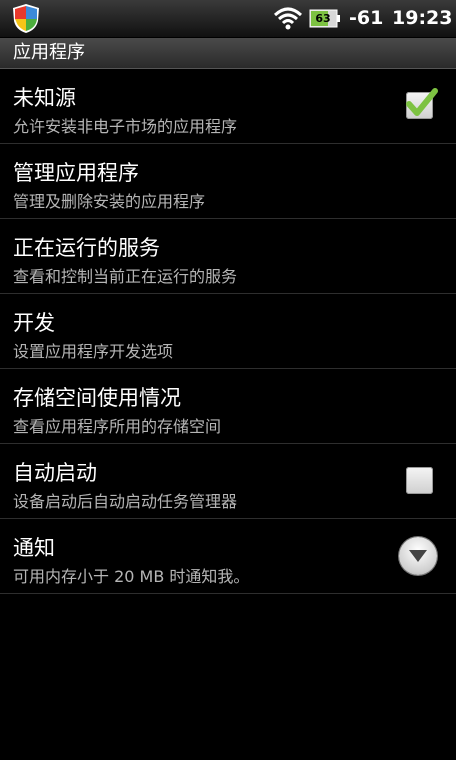 The image size is (456, 760). I want to click on item-title: 正在运行的服务, so click(86, 248).